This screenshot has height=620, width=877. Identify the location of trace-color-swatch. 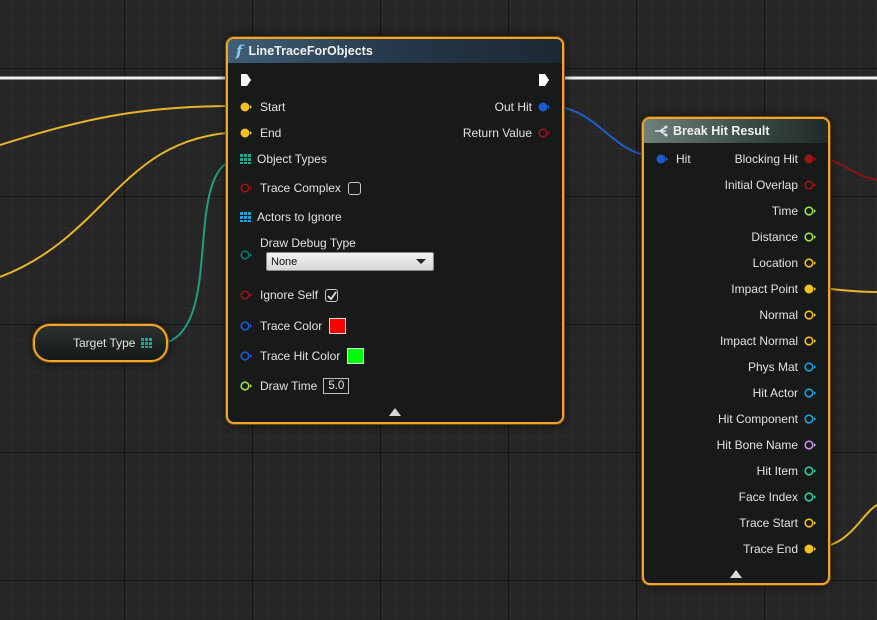
(338, 326).